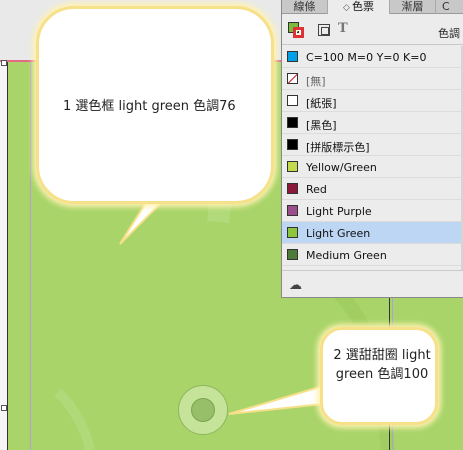  Describe the element at coordinates (372, 189) in the screenshot. I see `swatch-row-red: Red` at that location.